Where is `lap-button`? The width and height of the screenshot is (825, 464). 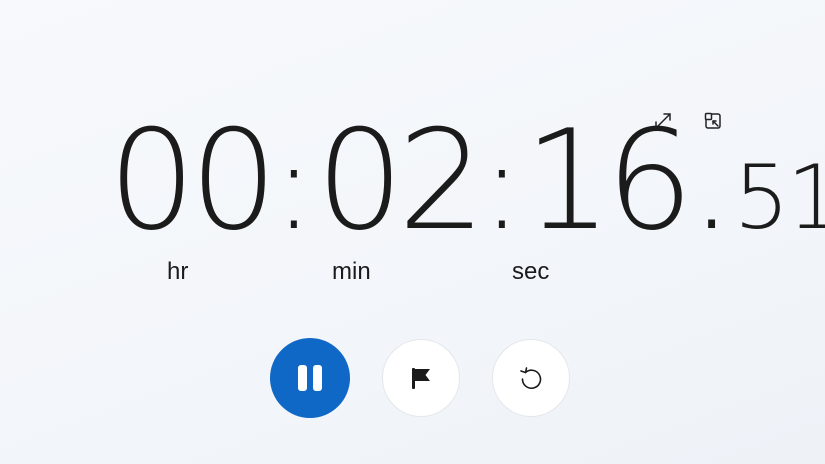 lap-button is located at coordinates (421, 378).